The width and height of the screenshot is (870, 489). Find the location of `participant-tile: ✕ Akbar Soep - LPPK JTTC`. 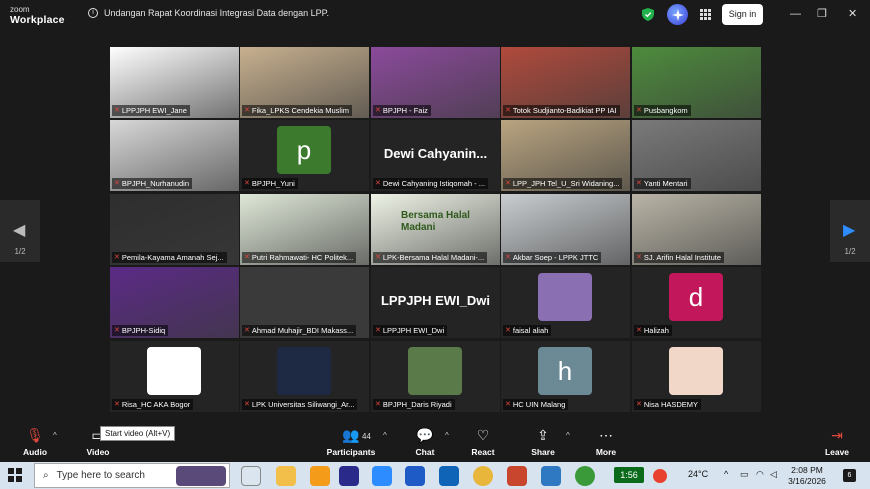

participant-tile: ✕ Akbar Soep - LPPK JTTC is located at coordinates (565, 229).